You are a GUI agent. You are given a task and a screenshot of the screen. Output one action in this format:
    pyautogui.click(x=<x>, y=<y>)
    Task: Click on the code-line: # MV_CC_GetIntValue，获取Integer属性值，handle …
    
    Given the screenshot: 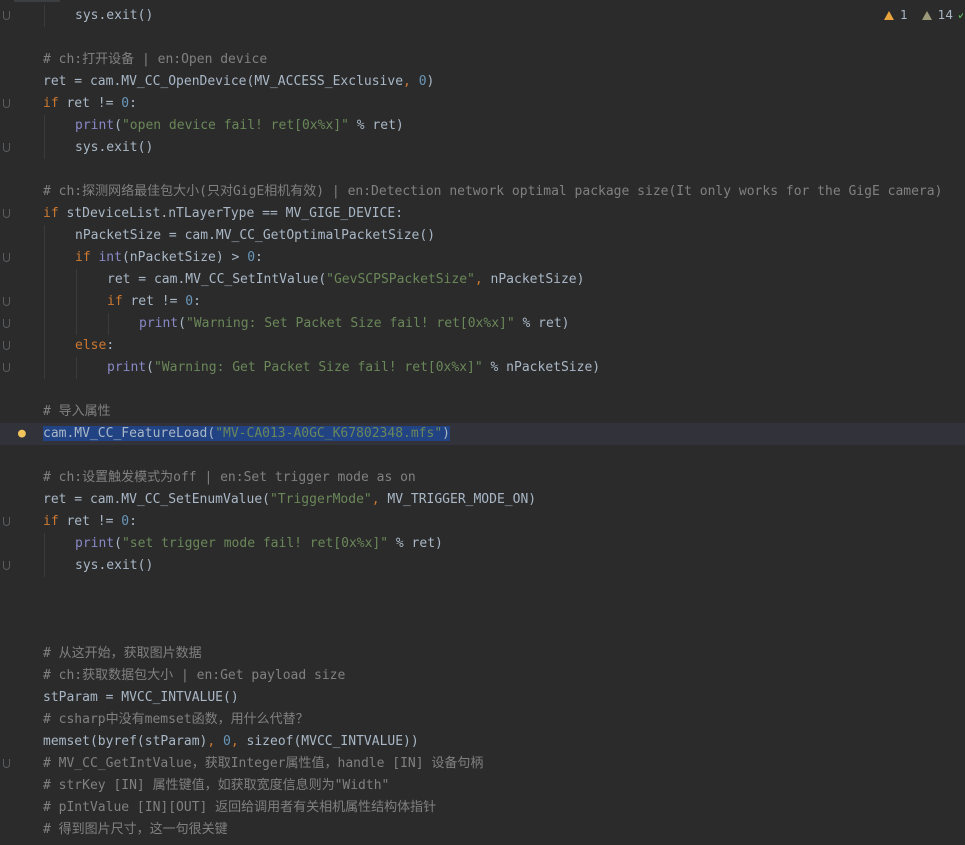 What is the action you would take?
    pyautogui.click(x=482, y=764)
    